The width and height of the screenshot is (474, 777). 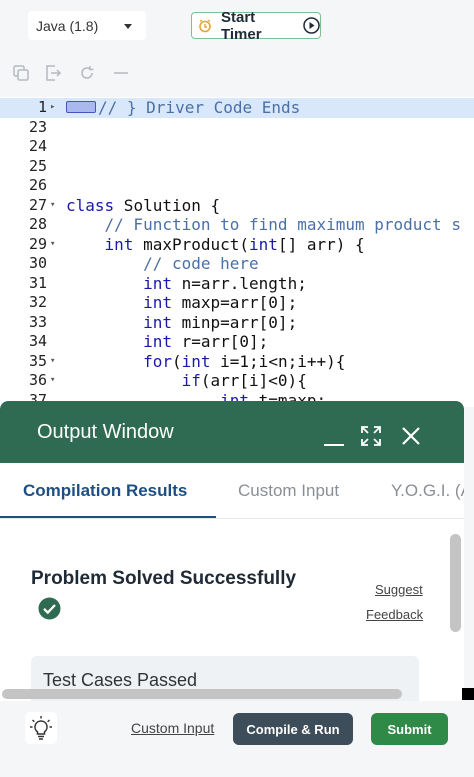 I want to click on vertical-scrollbar, so click(x=455, y=583).